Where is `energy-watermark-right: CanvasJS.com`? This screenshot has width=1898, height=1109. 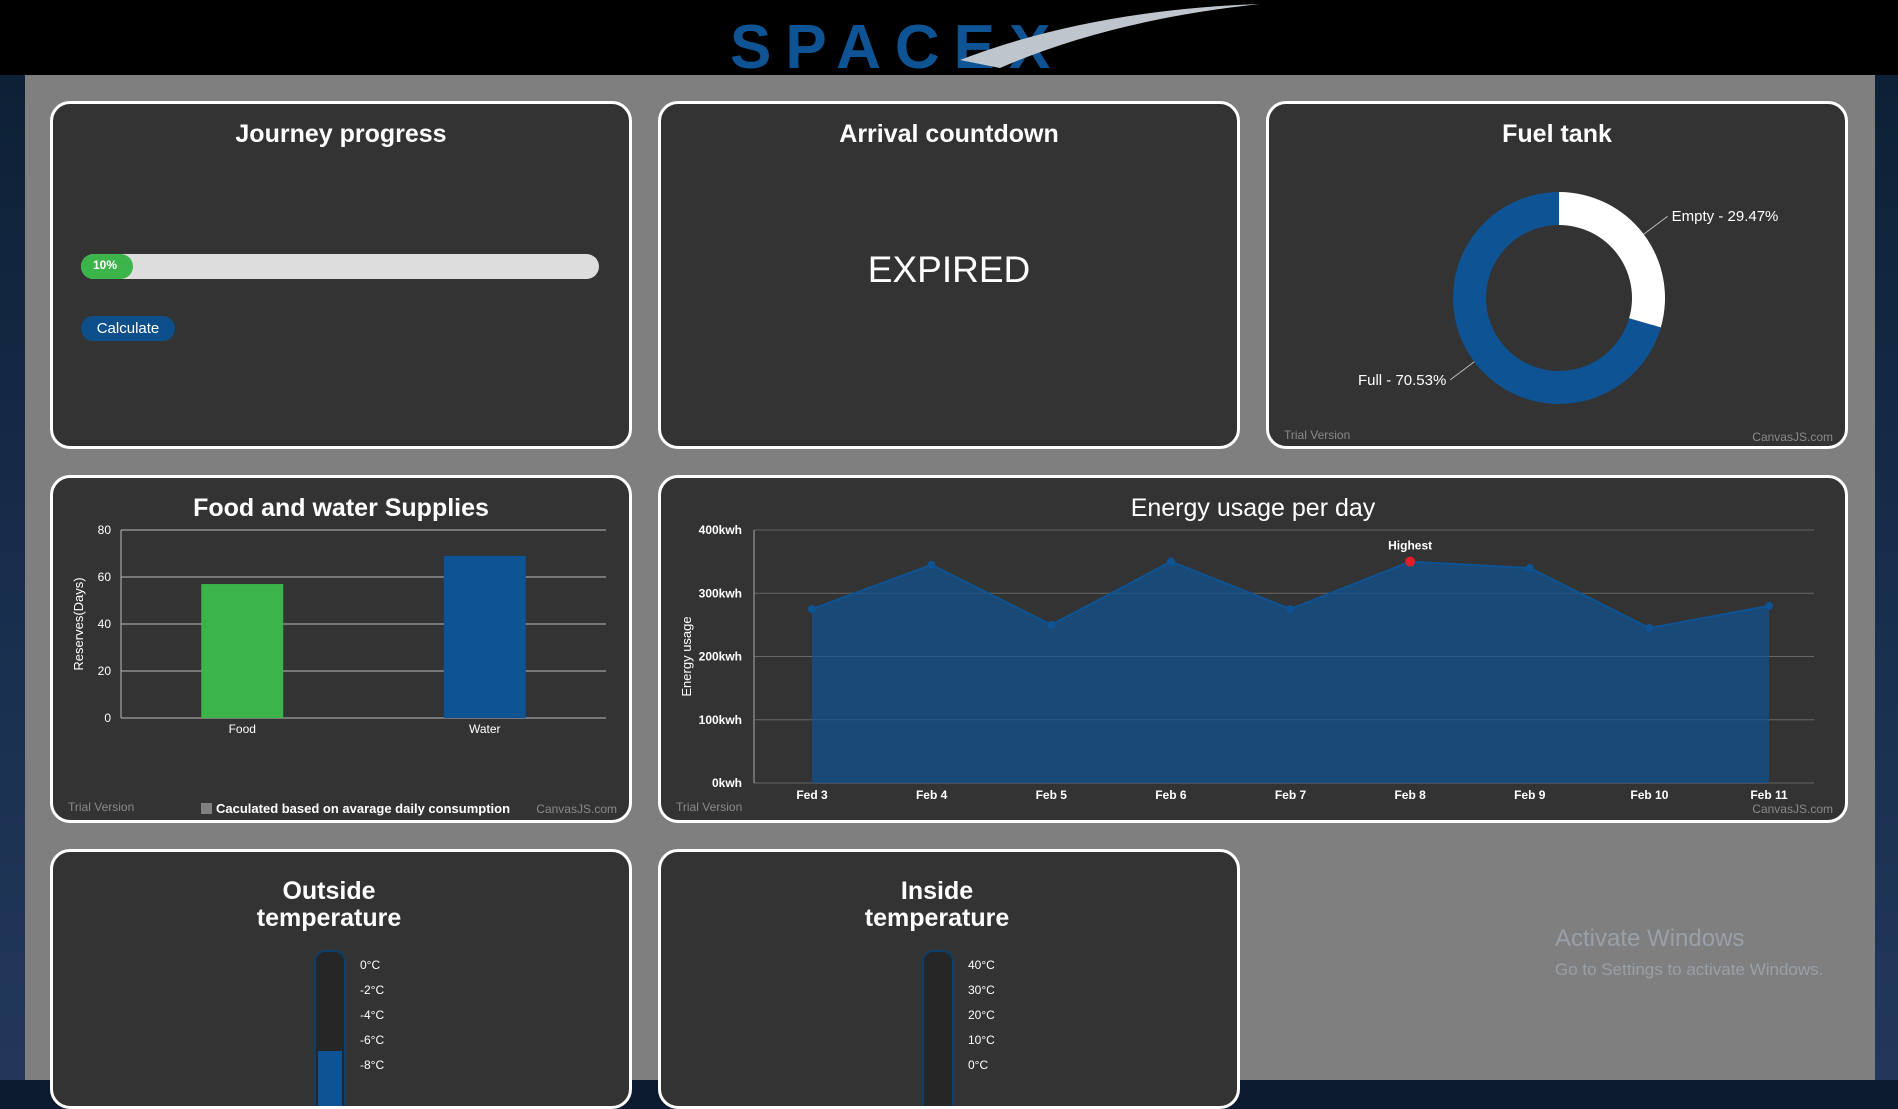
energy-watermark-right: CanvasJS.com is located at coordinates (1792, 809).